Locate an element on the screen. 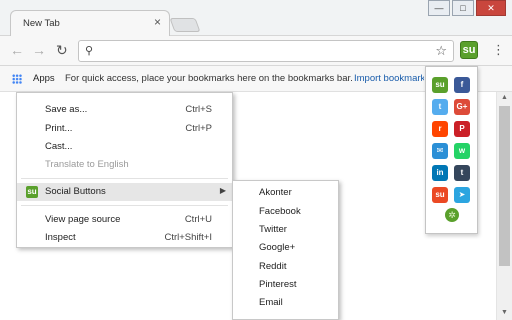  menu-item-view-source: View page source Ctrl+U is located at coordinates (124, 220).